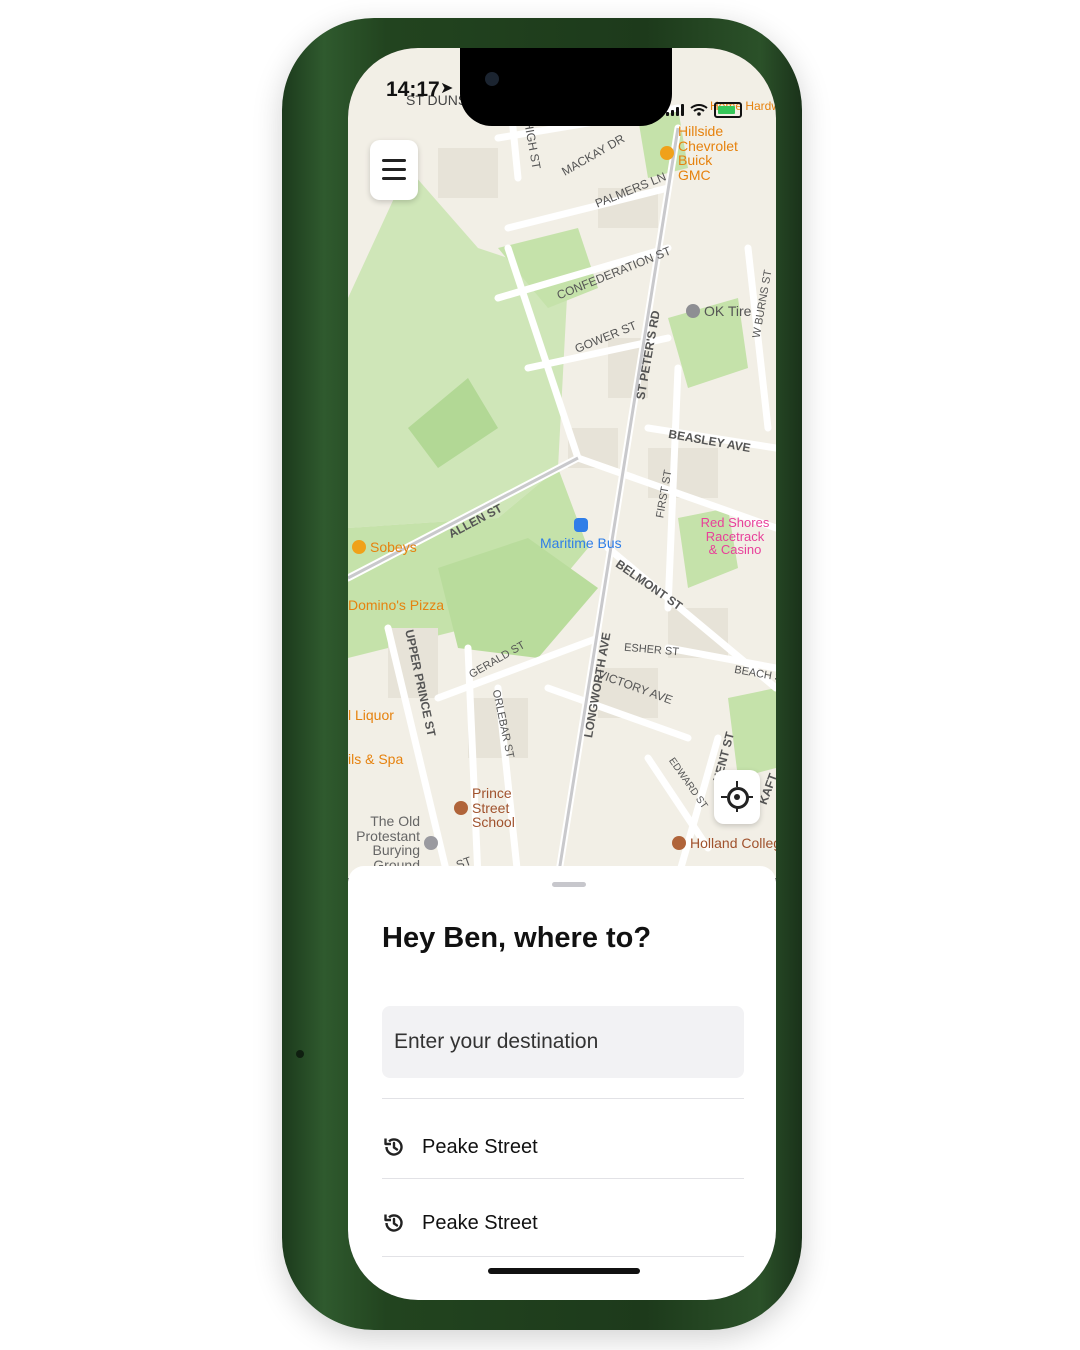 The image size is (1080, 1350). I want to click on destination-input, so click(563, 1042).